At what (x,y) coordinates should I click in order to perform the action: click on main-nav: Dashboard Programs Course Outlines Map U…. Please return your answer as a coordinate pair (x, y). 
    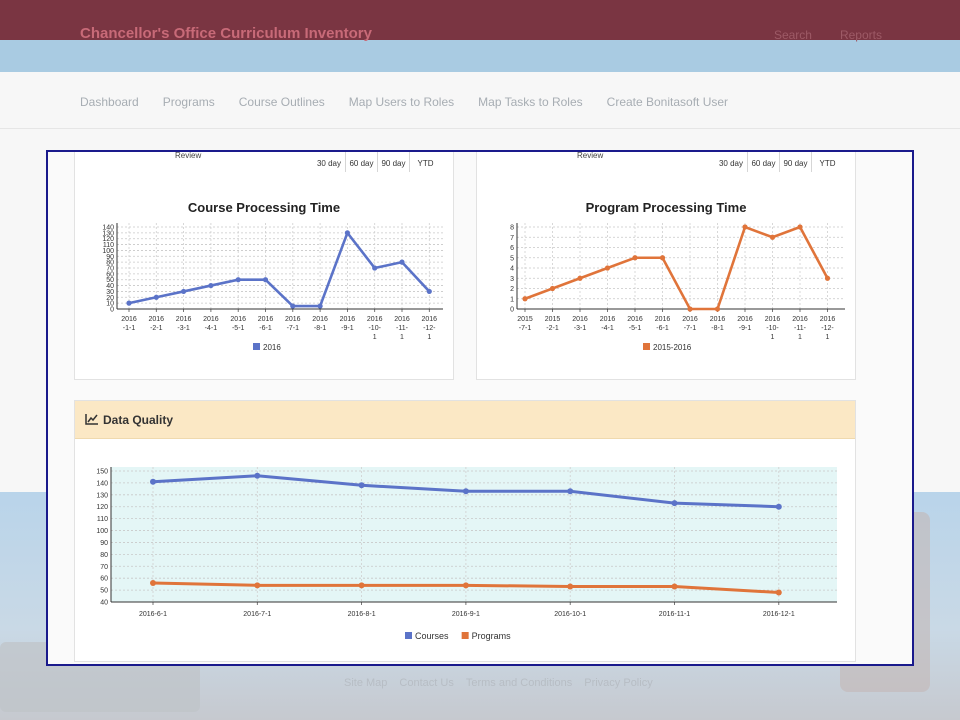
    Looking at the image, I should click on (404, 102).